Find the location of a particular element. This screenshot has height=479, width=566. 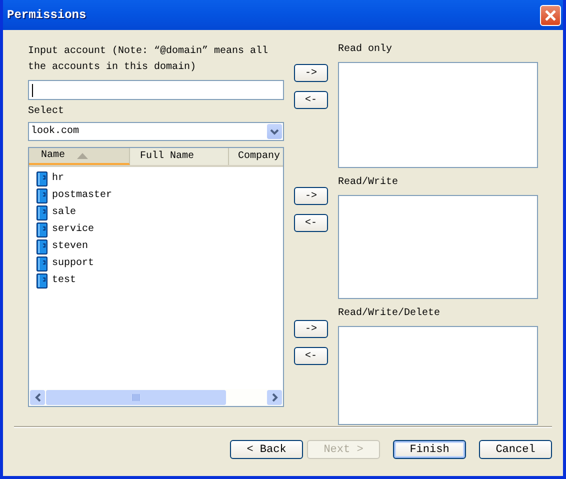

chevron-left-icon is located at coordinates (37, 397).